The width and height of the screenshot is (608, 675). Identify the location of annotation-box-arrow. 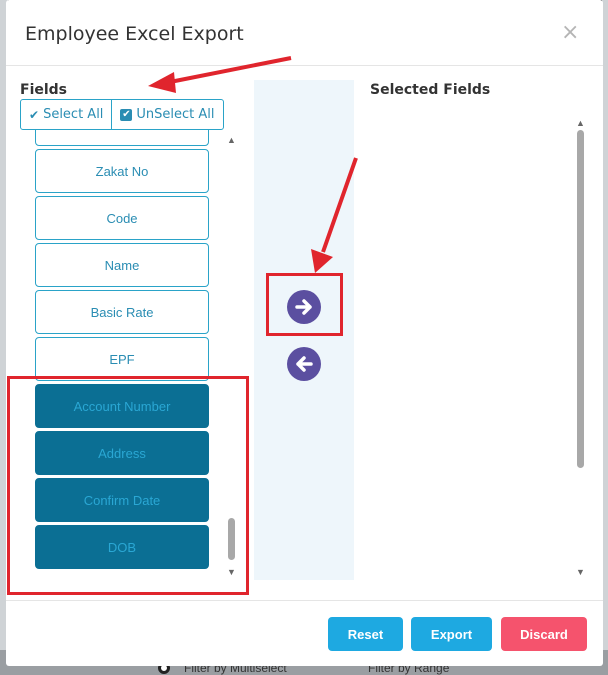
(304, 304).